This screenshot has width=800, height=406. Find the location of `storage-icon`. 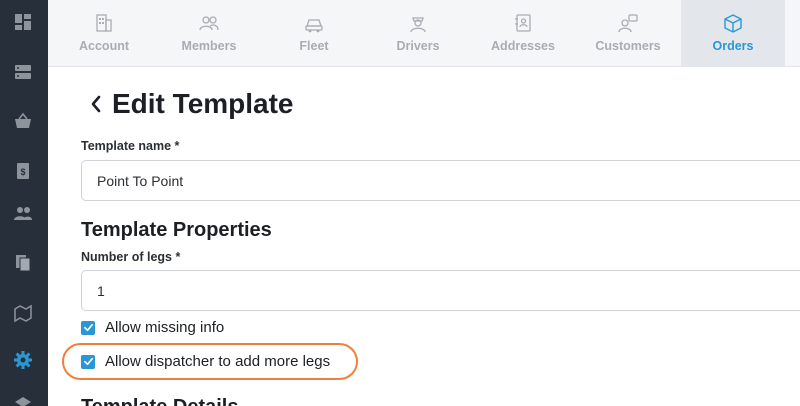

storage-icon is located at coordinates (23, 72).